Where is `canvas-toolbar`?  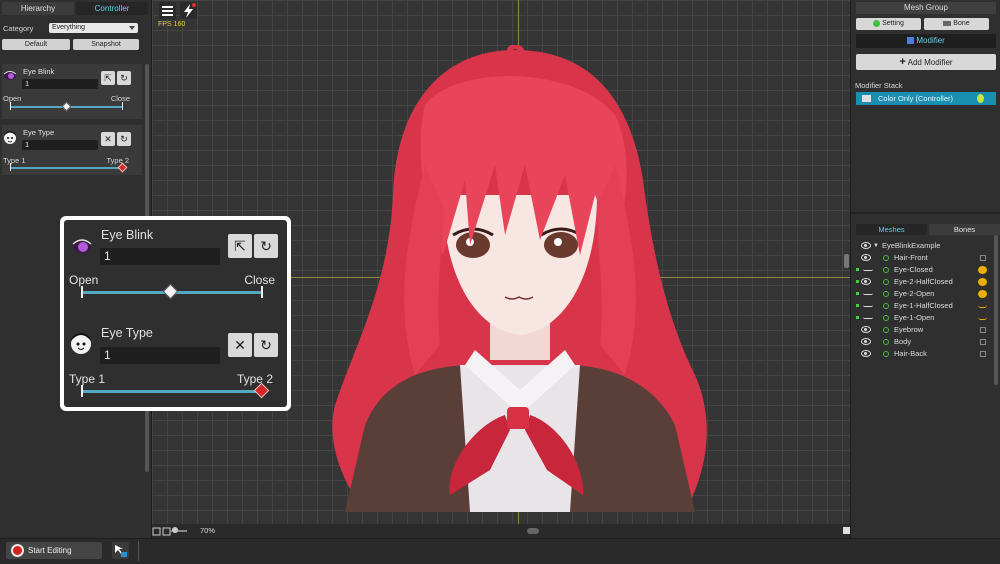
canvas-toolbar is located at coordinates (178, 10).